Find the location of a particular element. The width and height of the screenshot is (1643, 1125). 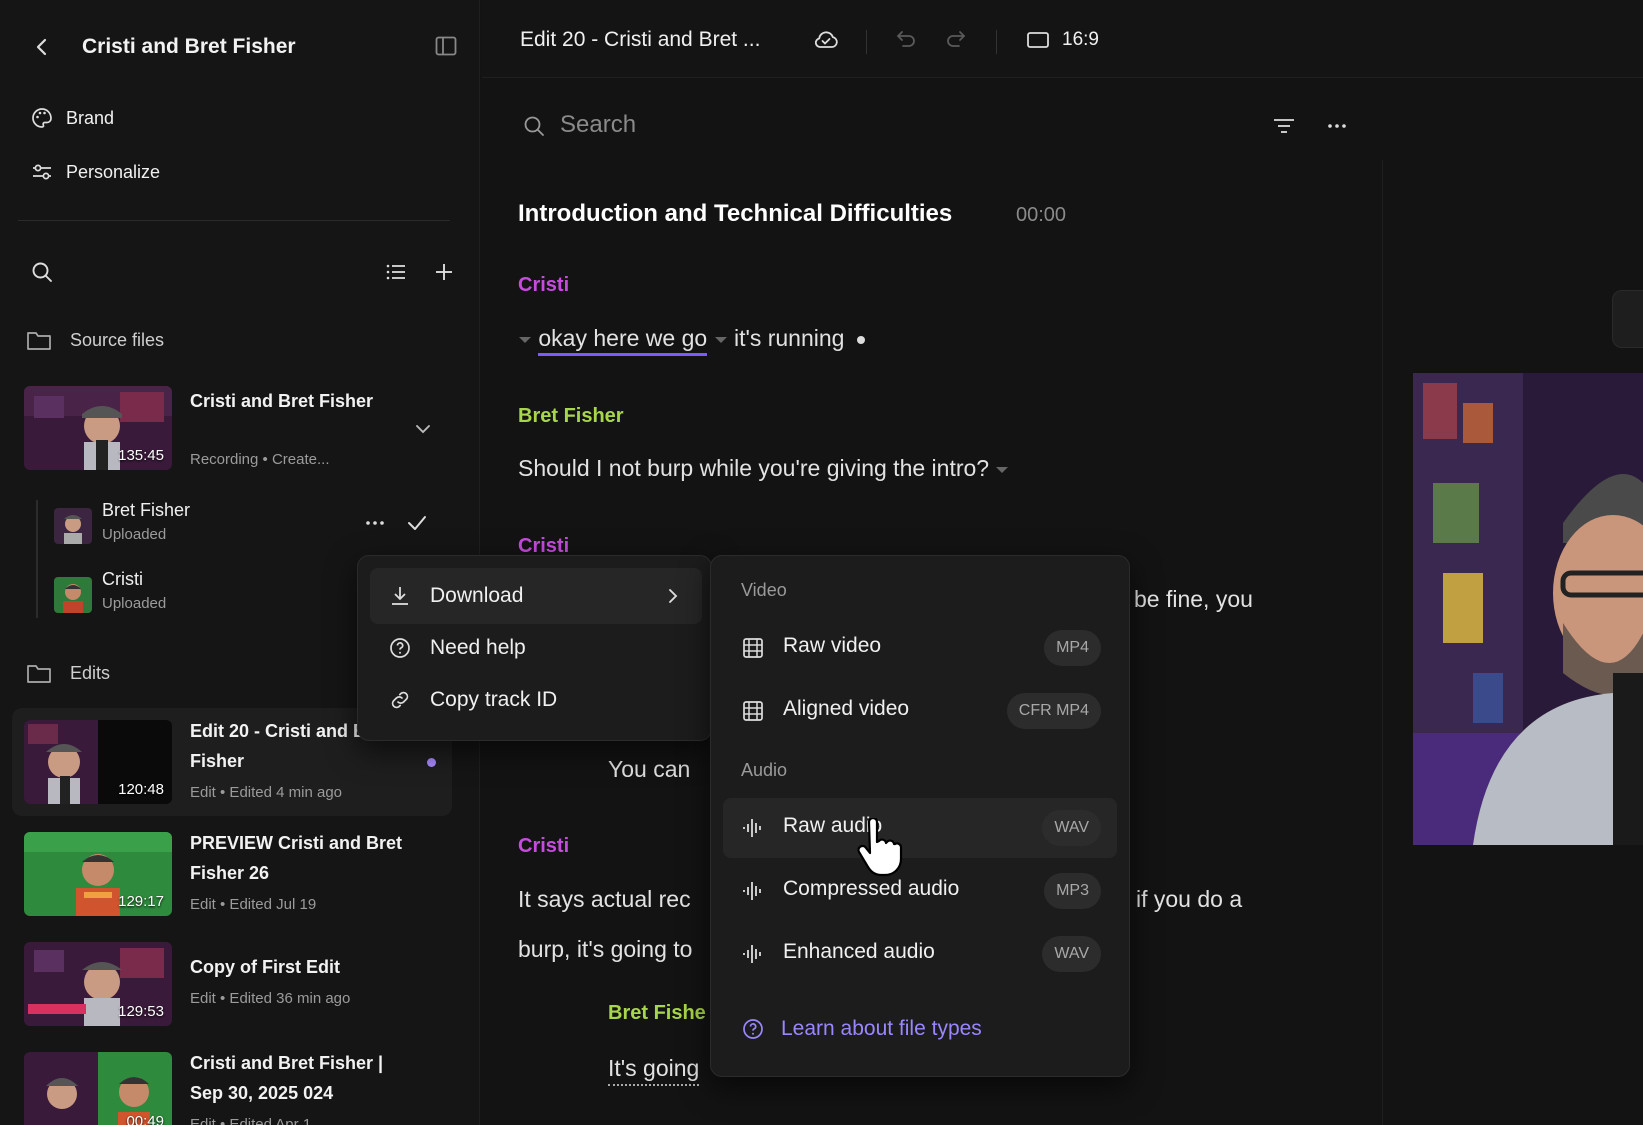

transcript-text: It says actual rec is located at coordinates (604, 899).